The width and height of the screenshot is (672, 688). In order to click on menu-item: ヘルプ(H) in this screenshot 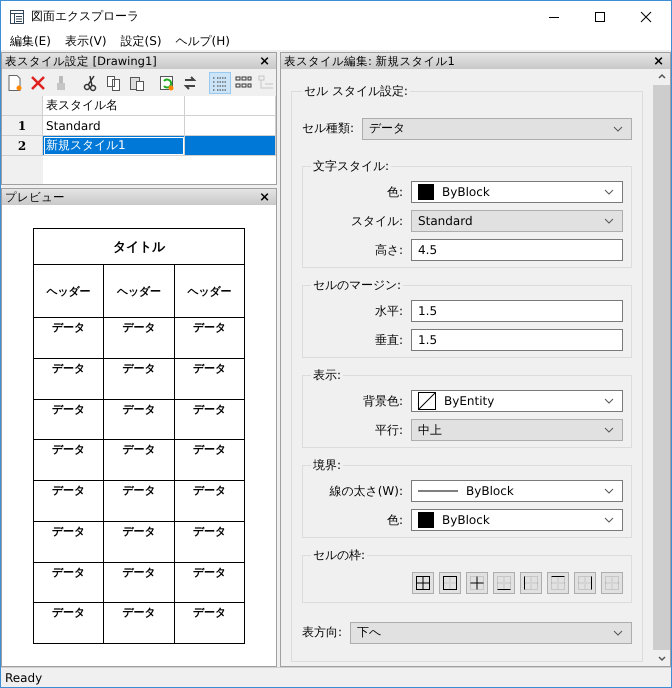, I will do `click(202, 41)`.